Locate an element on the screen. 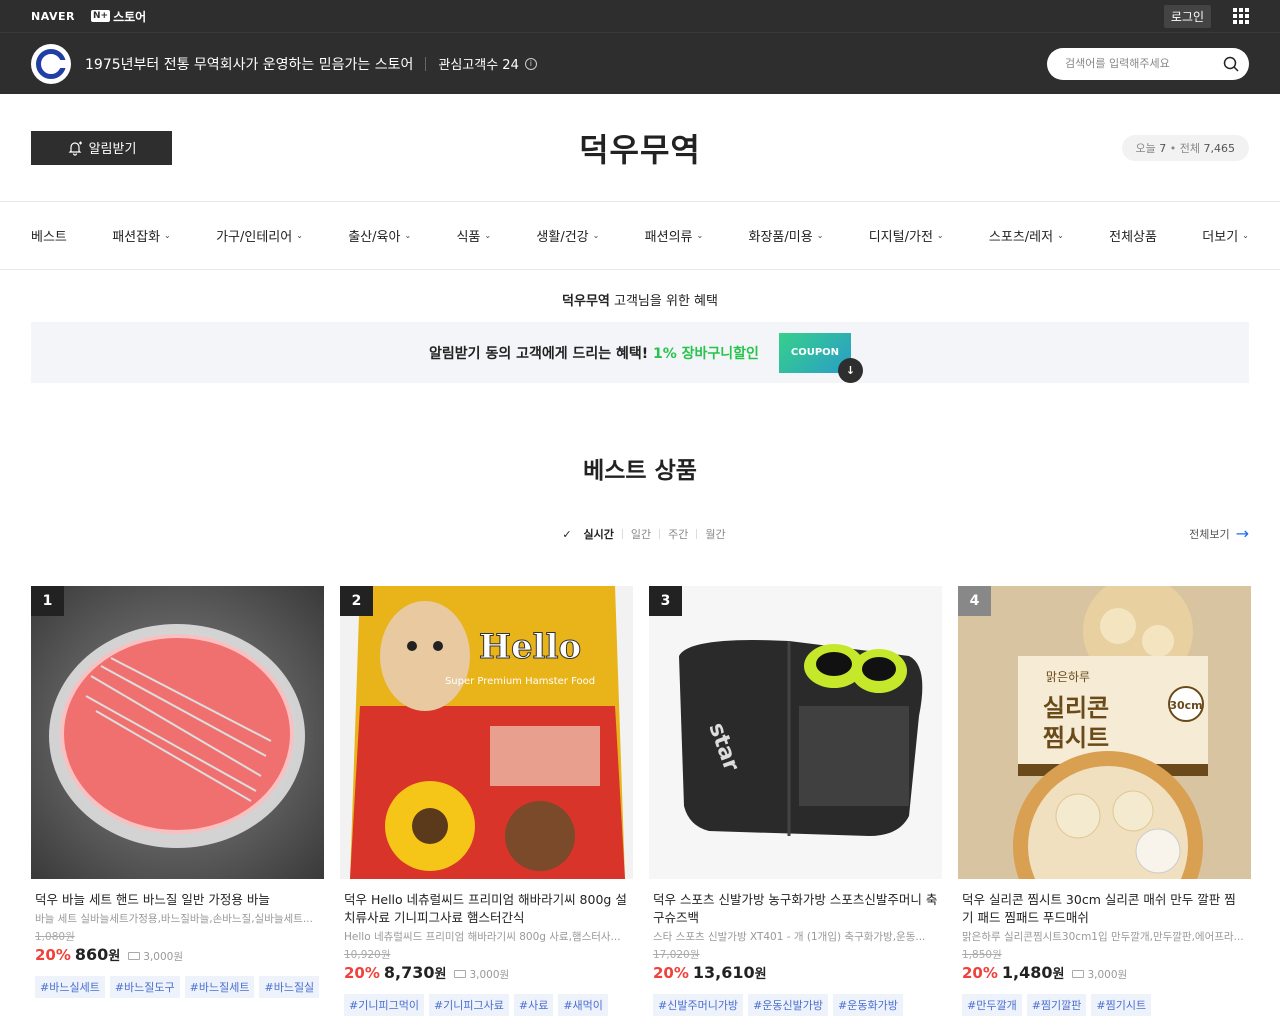 Image resolution: width=1280 pixels, height=1033 pixels. view-all-link: 전체보기 → is located at coordinates (1219, 534).